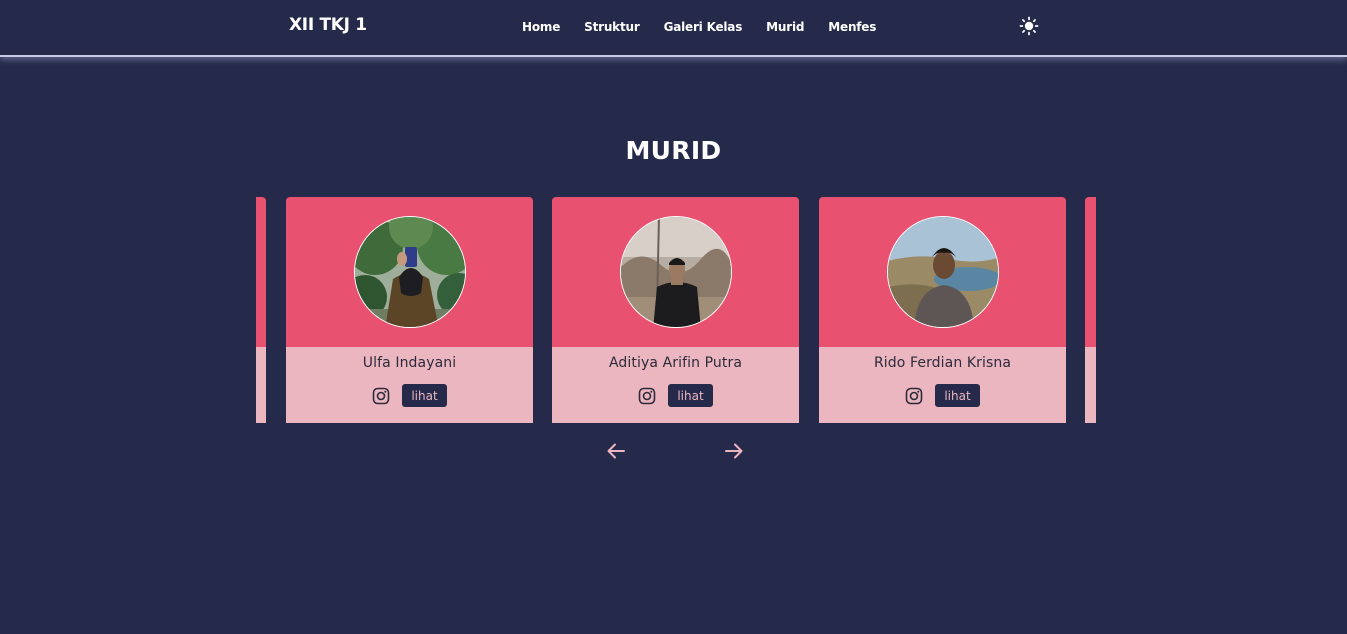 The image size is (1347, 634). Describe the element at coordinates (1029, 26) in the screenshot. I see `sun-icon` at that location.